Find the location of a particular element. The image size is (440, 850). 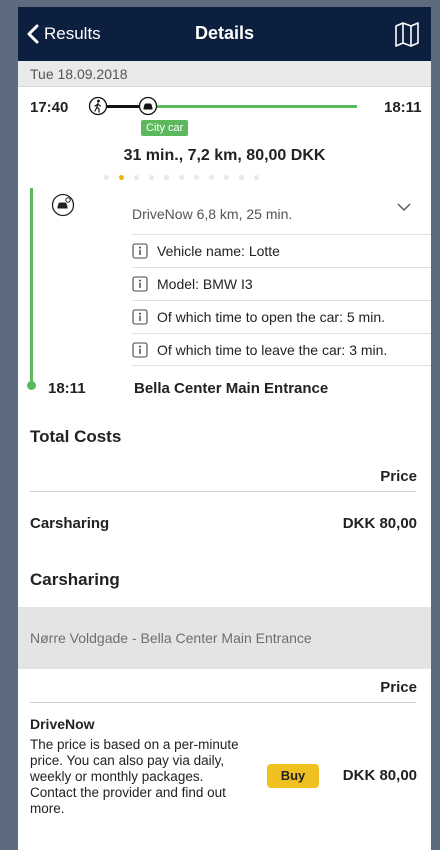

mode-badge: City car is located at coordinates (165, 128).